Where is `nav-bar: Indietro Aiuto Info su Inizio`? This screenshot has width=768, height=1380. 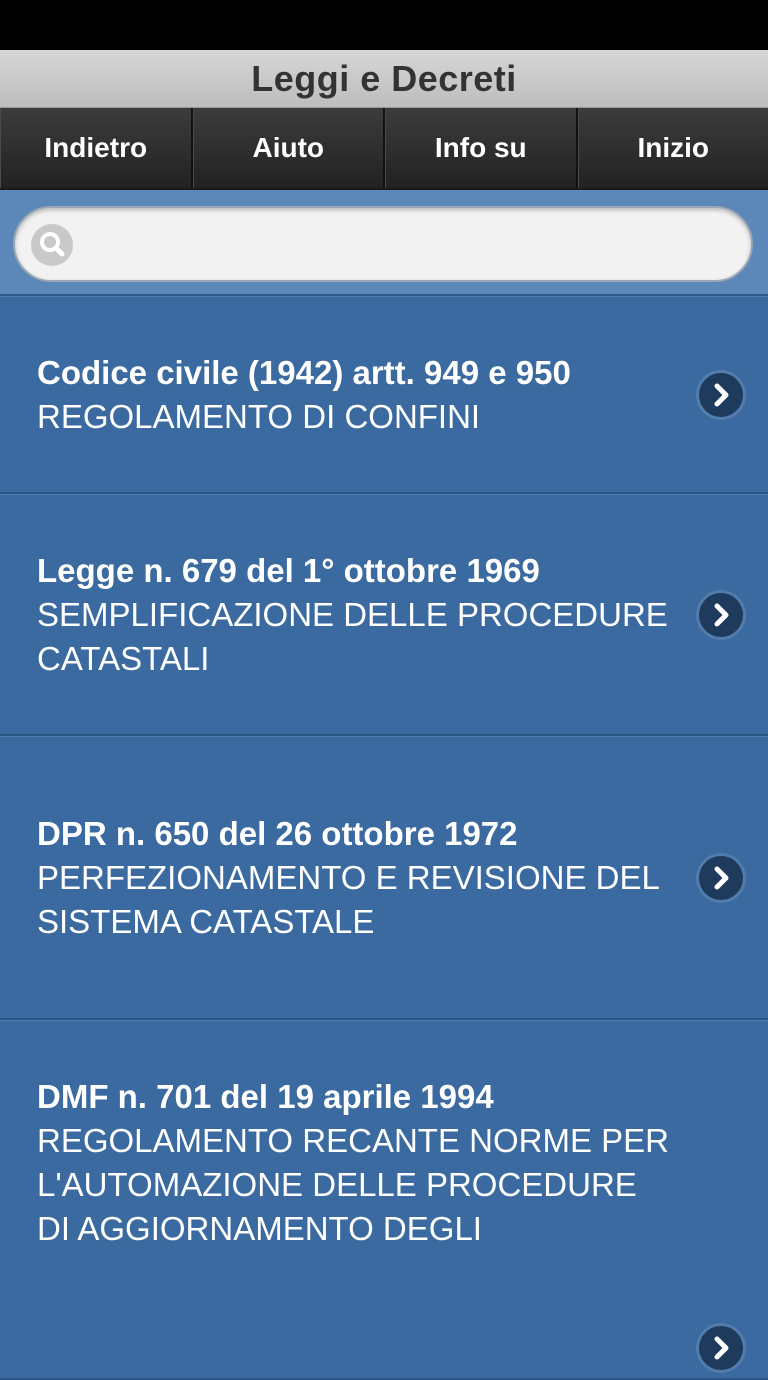
nav-bar: Indietro Aiuto Info su Inizio is located at coordinates (384, 149).